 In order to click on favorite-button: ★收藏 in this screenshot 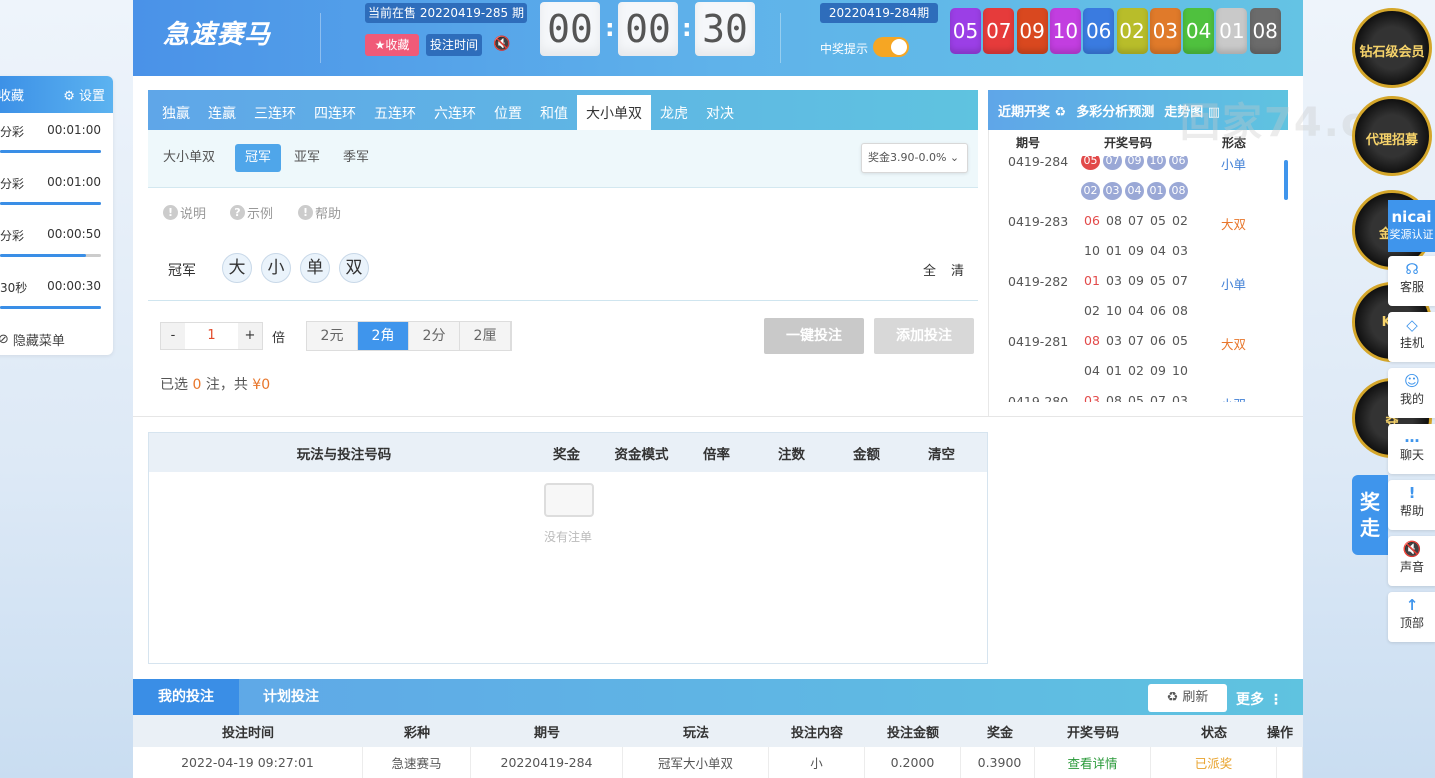, I will do `click(392, 45)`.